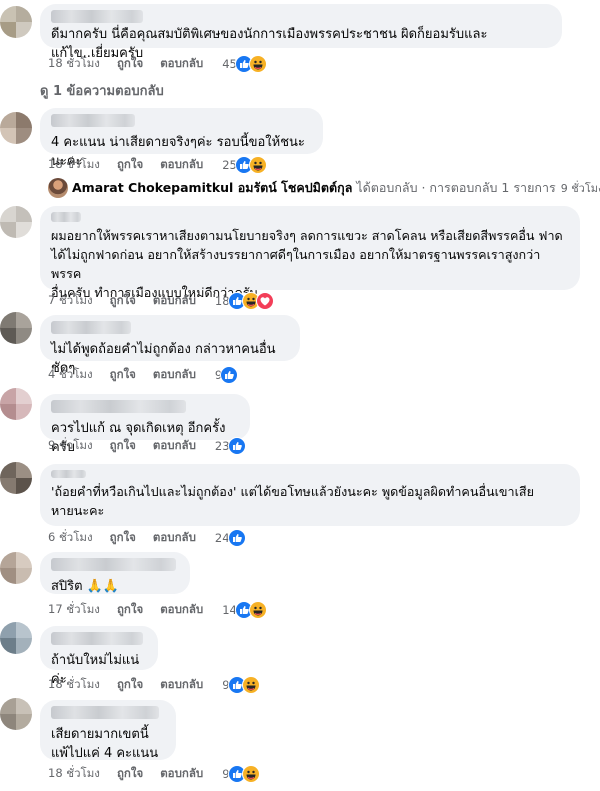 The height and width of the screenshot is (791, 600). Describe the element at coordinates (456, 187) in the screenshot. I see `reply-summary-text: ได้ตอบกลับ · การตอบกลับ 1 รายการ` at that location.